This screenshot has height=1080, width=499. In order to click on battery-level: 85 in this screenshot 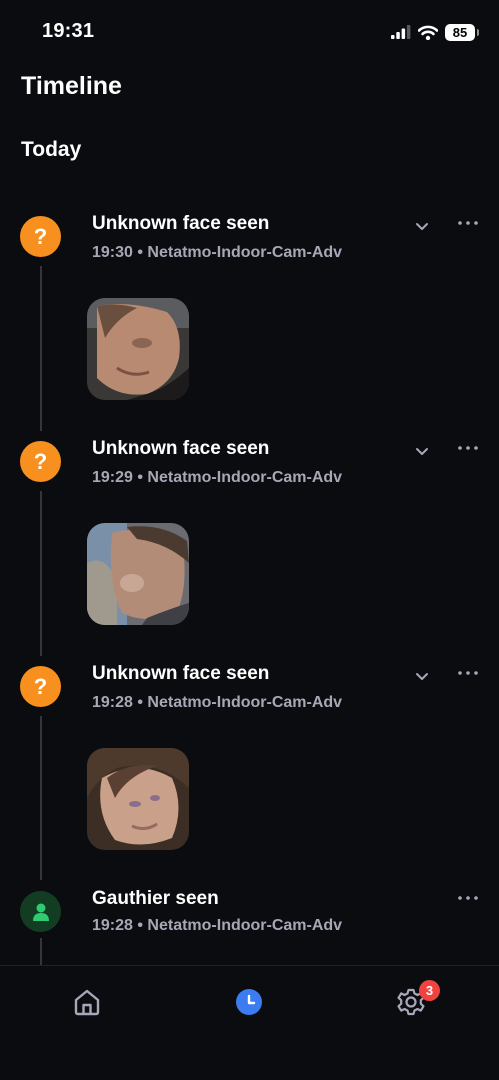, I will do `click(460, 32)`.